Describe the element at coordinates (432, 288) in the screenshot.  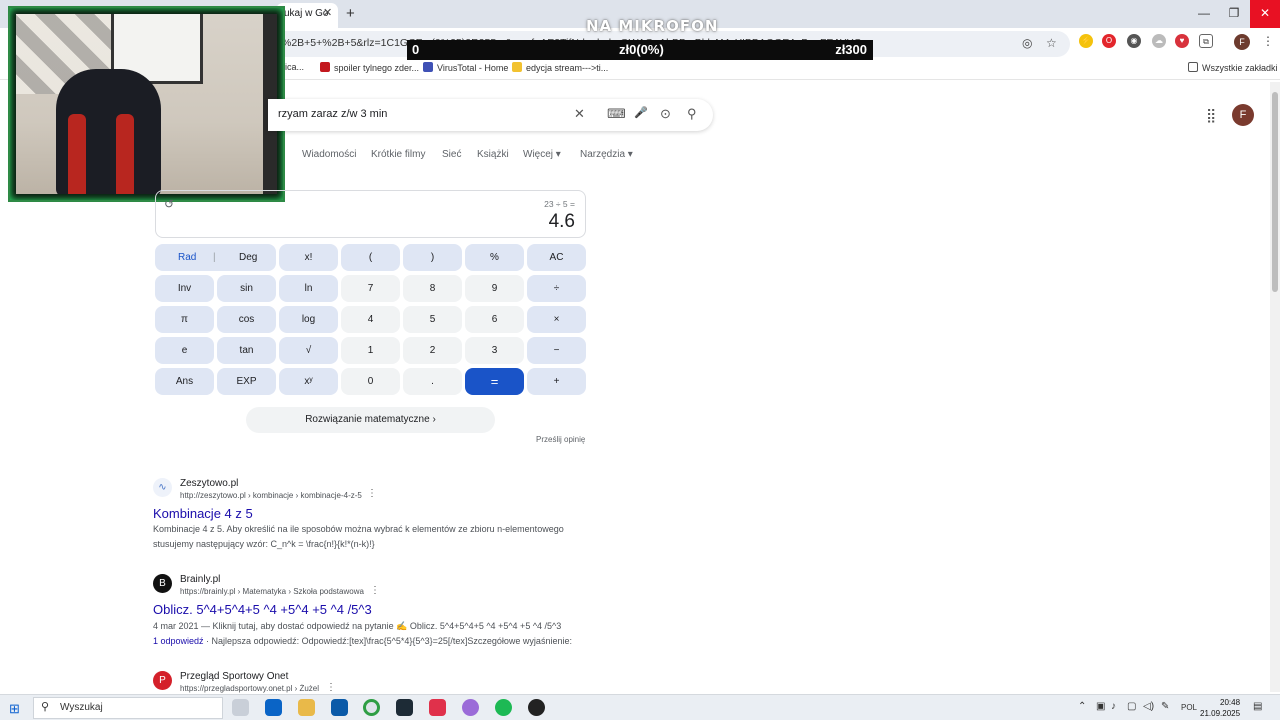
I see `digit-8-key: 8` at that location.